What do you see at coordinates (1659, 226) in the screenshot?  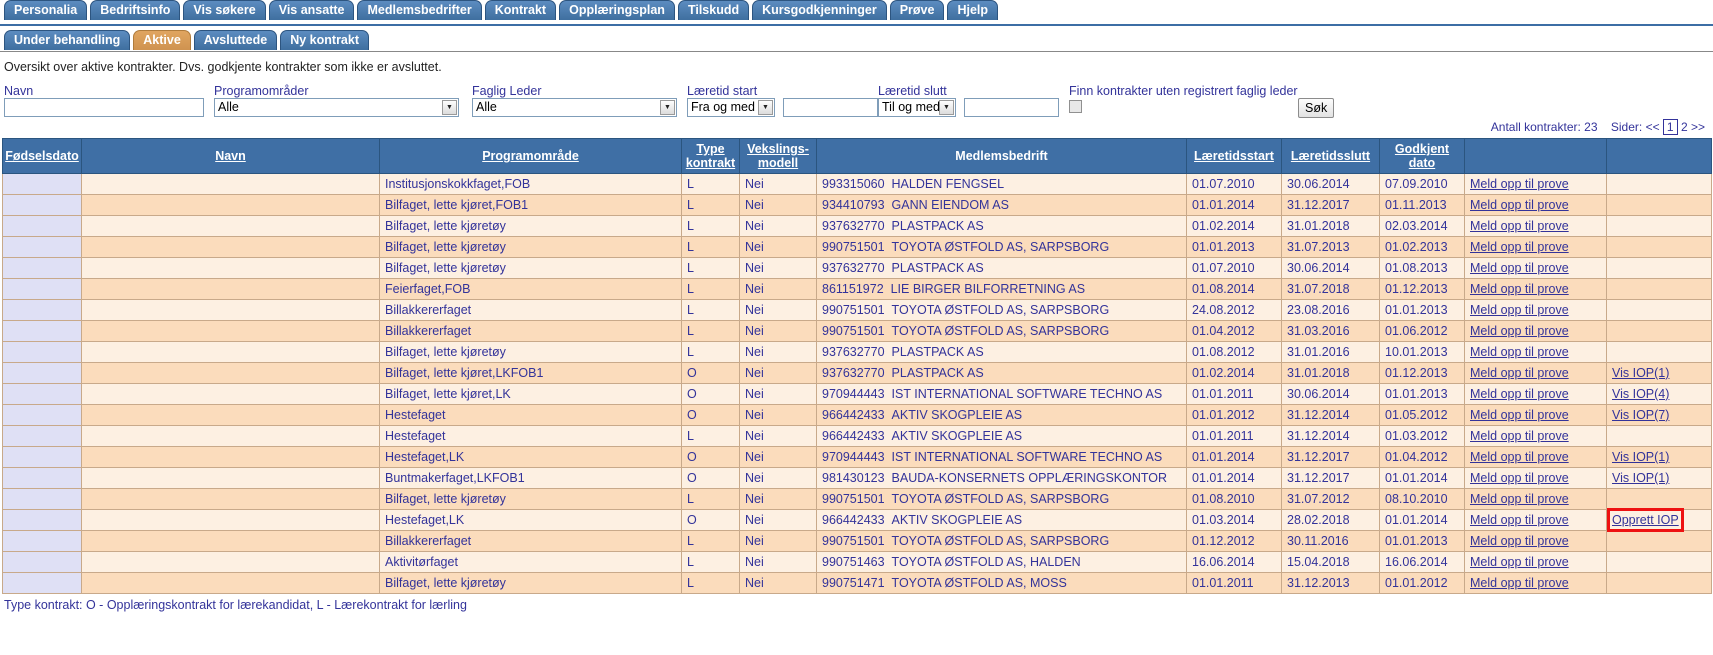 I see `cell-action-iop` at bounding box center [1659, 226].